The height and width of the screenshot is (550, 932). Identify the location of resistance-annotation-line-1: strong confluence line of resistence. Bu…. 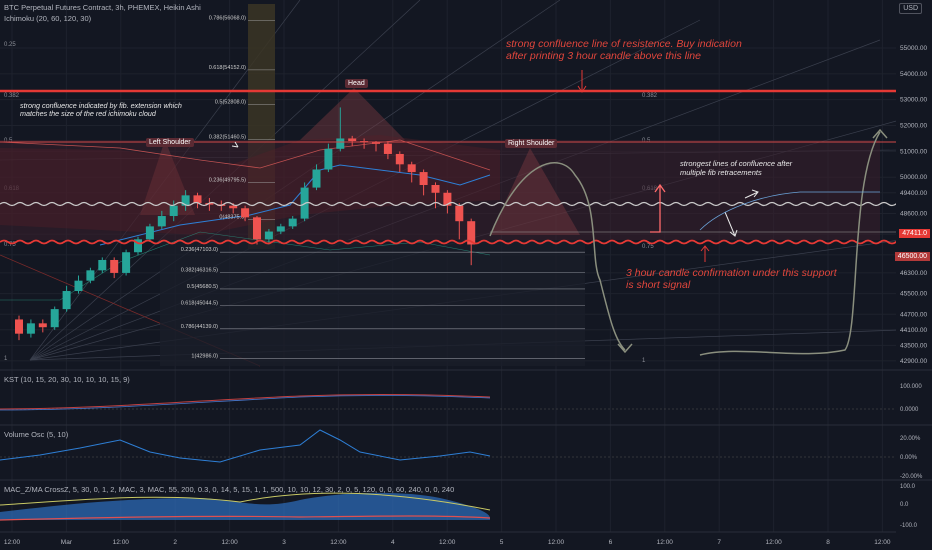
(624, 44).